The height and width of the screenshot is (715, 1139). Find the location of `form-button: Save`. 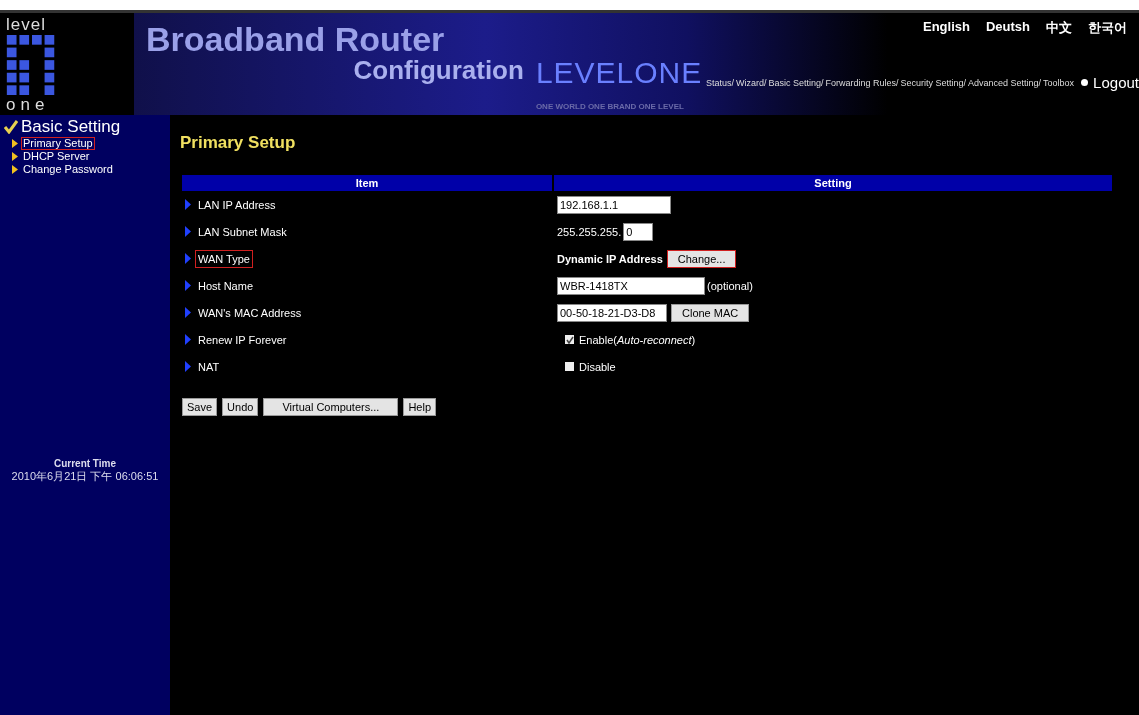

form-button: Save is located at coordinates (200, 407).